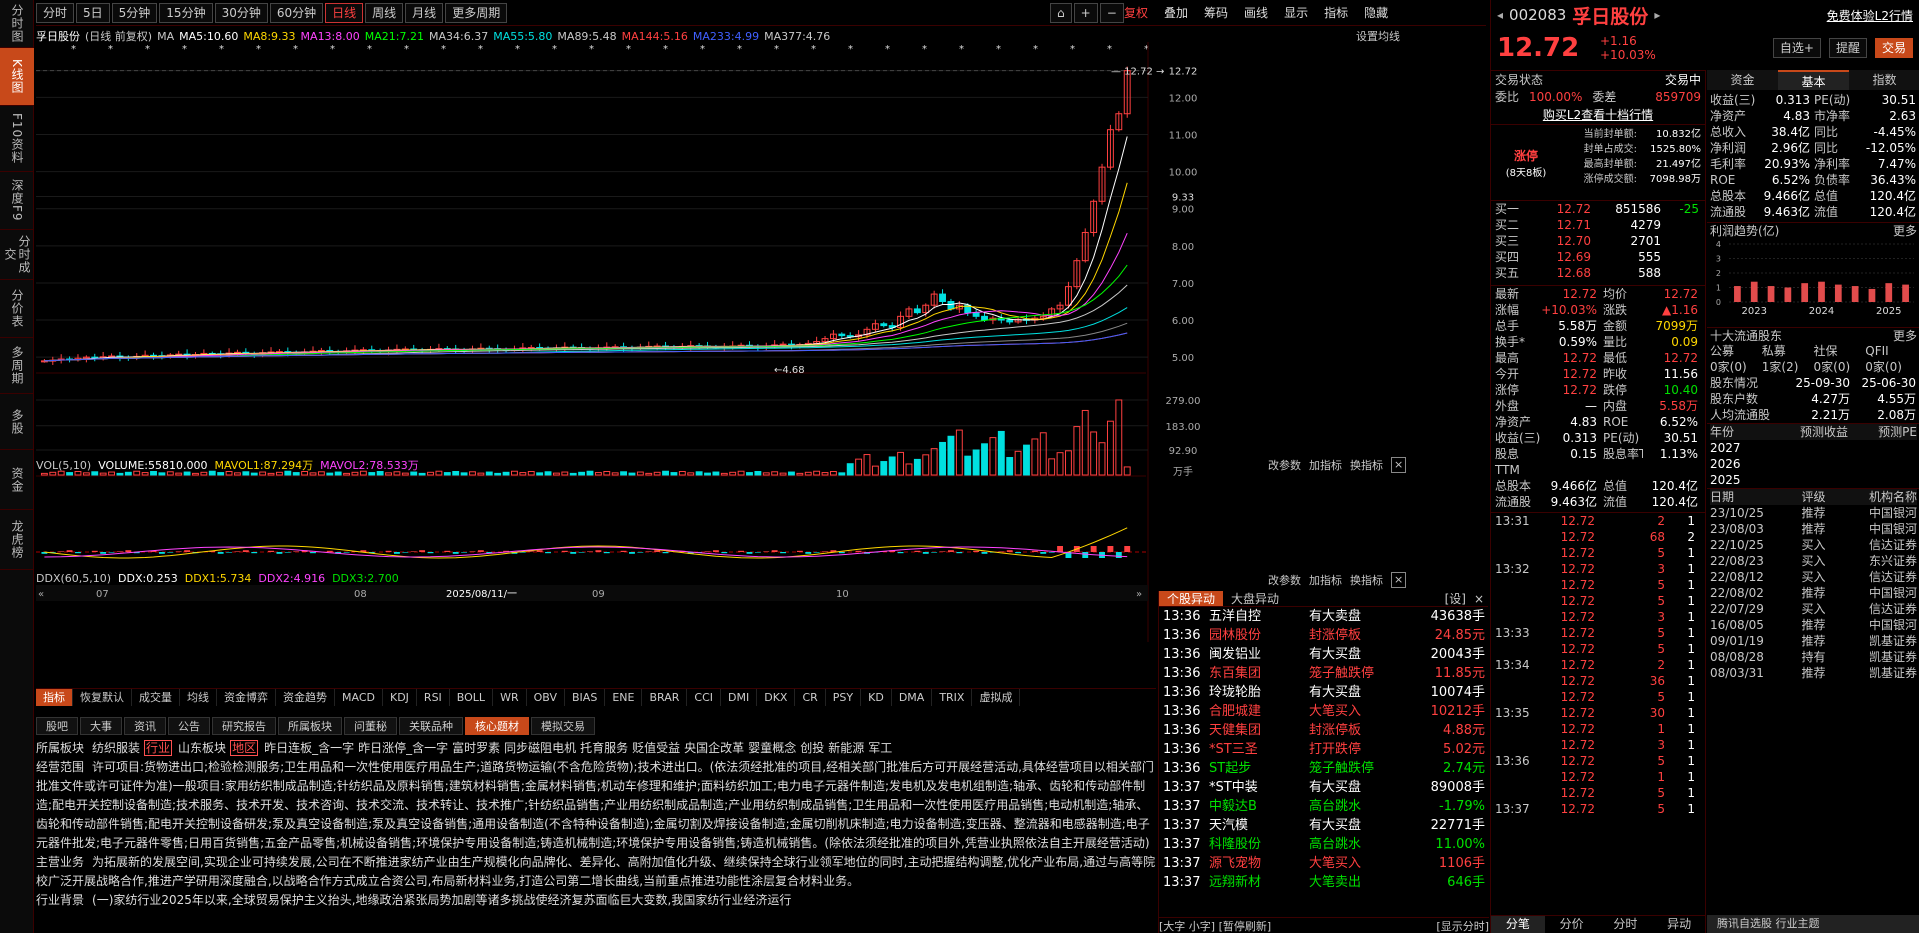  What do you see at coordinates (54, 697) in the screenshot?
I see `indicator-tab-0: 指标` at bounding box center [54, 697].